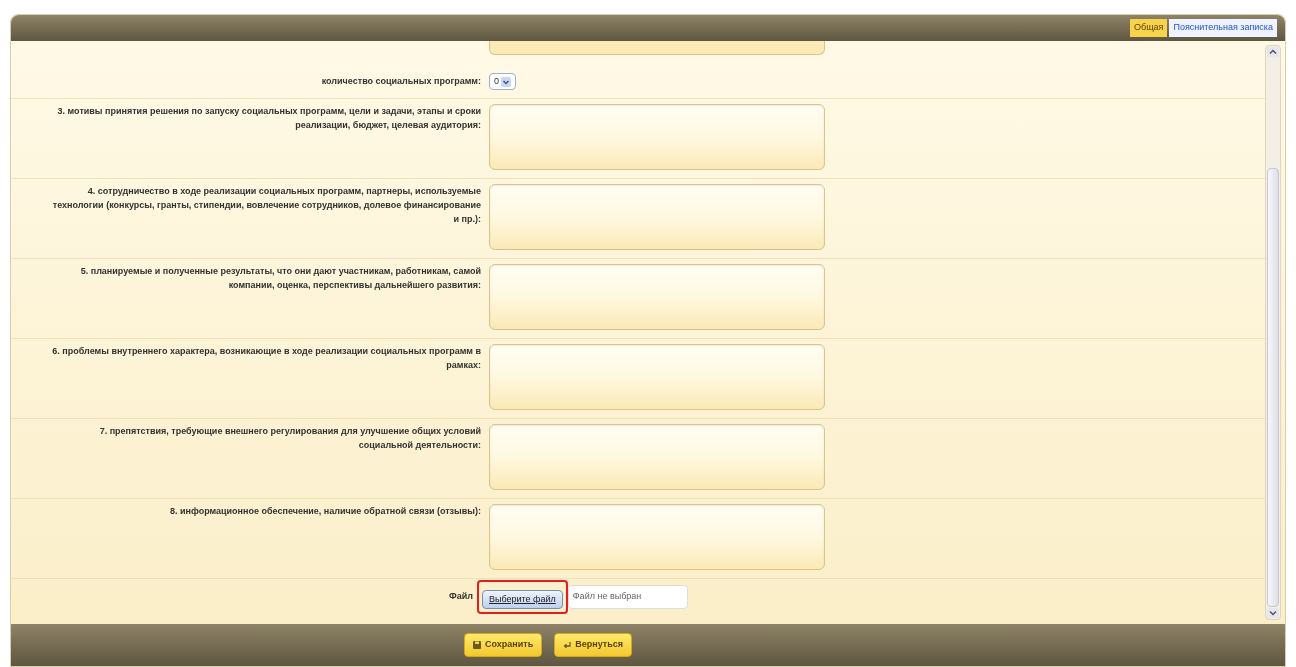  I want to click on save-button: Сохранить, so click(503, 645).